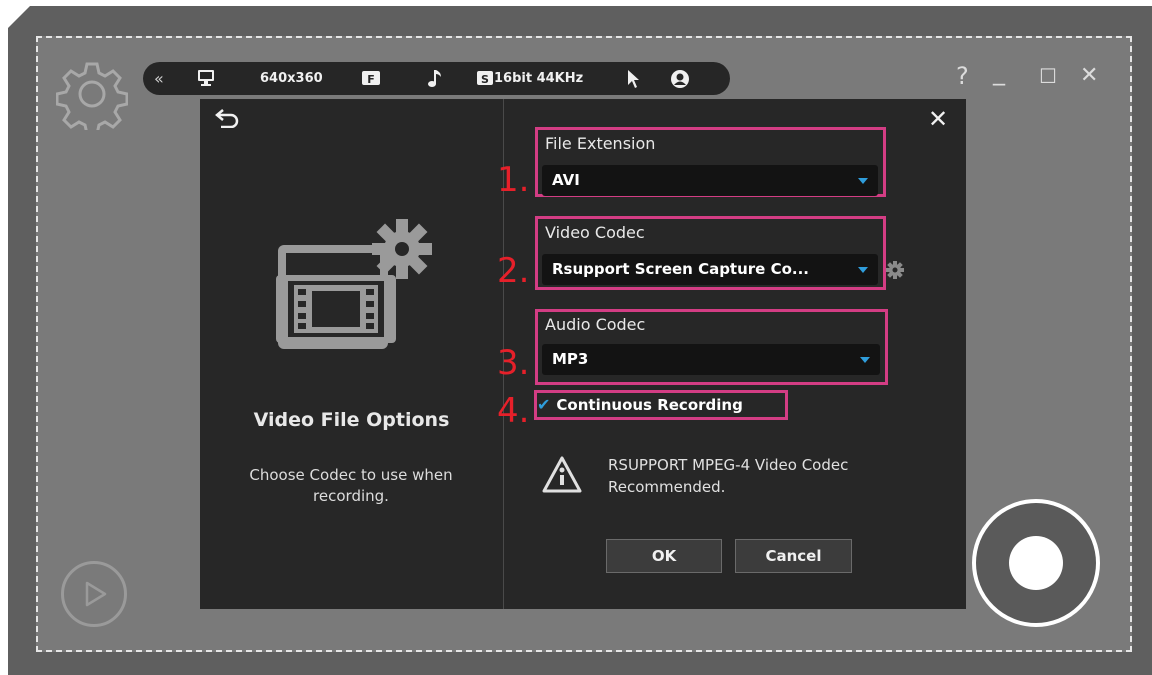 The height and width of the screenshot is (675, 1152). I want to click on audio-source-icon: S, so click(485, 78).